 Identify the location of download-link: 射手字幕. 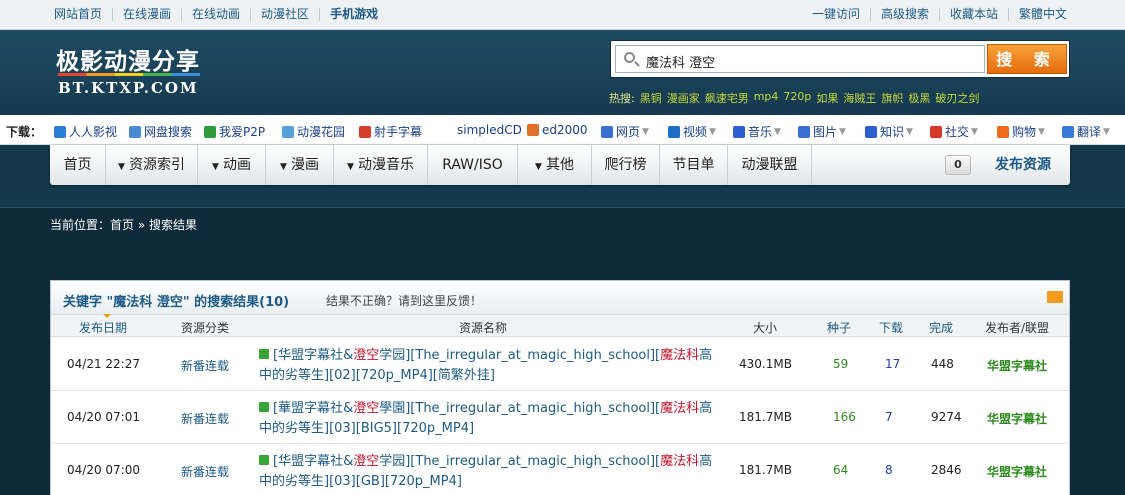
(390, 131).